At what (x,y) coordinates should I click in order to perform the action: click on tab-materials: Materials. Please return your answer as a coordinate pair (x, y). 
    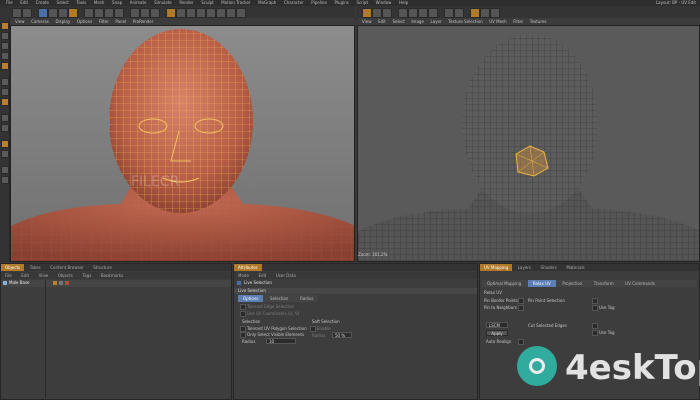
    Looking at the image, I should click on (575, 267).